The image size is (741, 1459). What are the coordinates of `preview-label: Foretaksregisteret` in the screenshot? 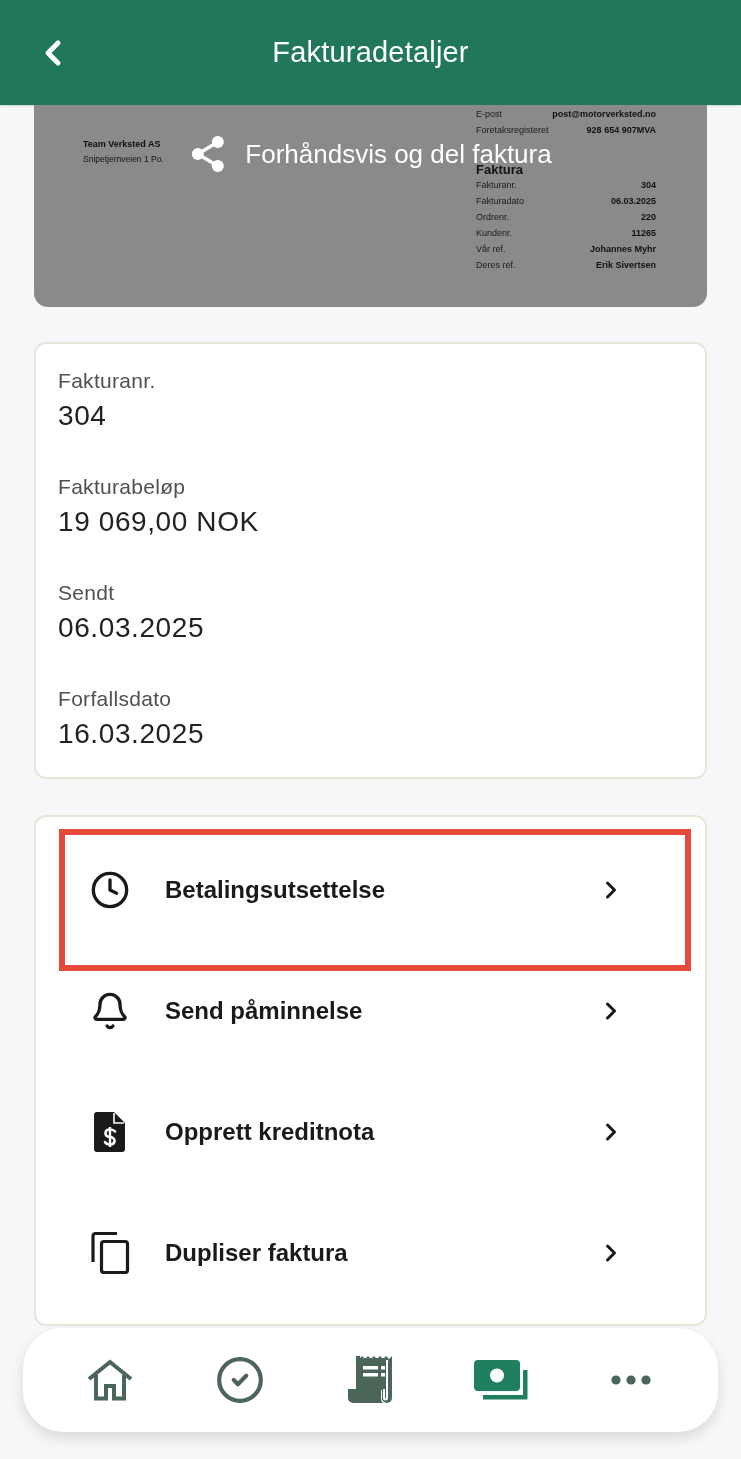 It's located at (512, 130).